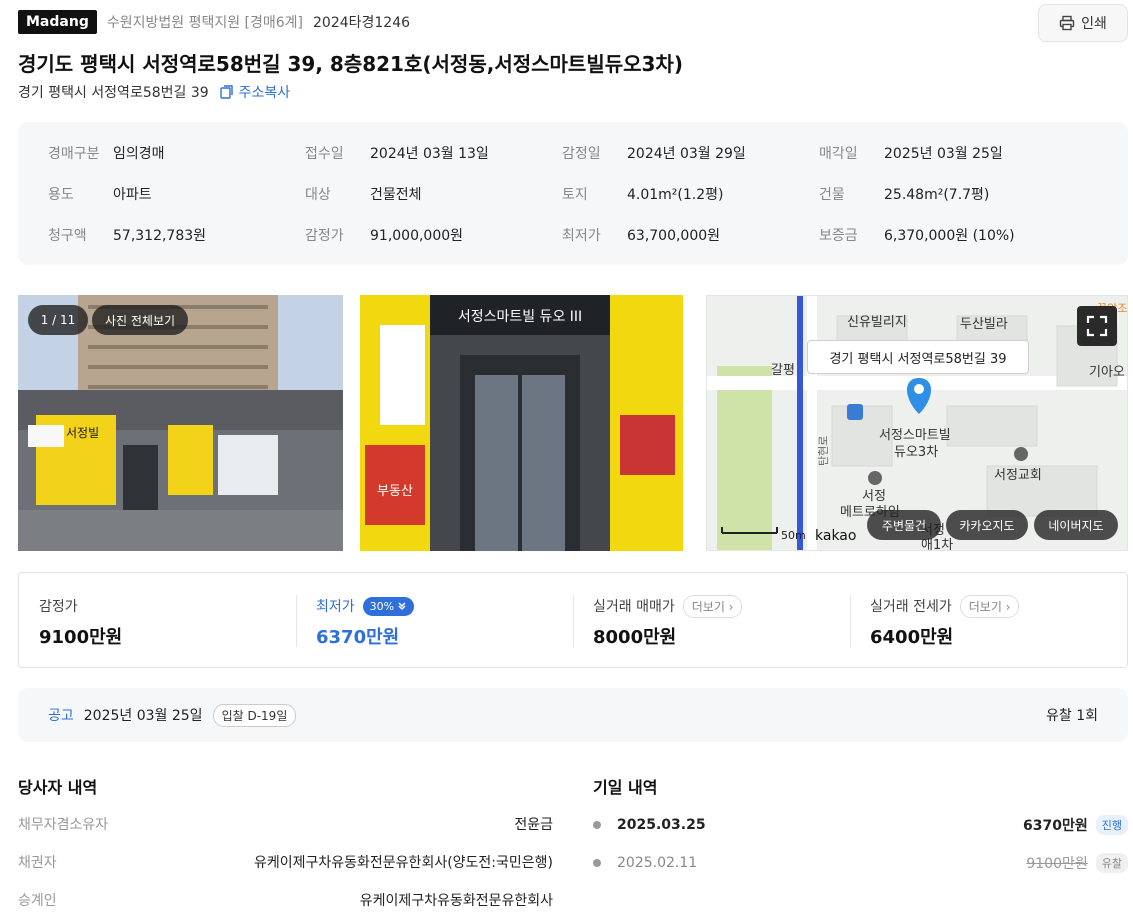 The image size is (1133, 924). I want to click on info-value: 임의경매, so click(139, 153).